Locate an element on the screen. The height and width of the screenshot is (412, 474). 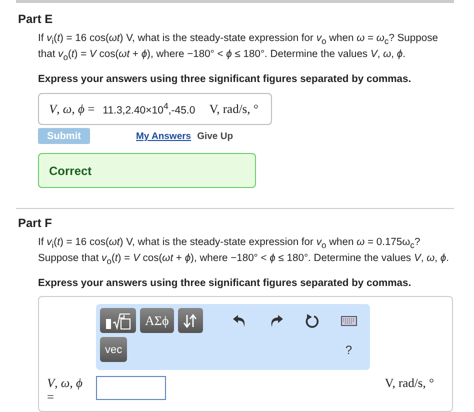
help-button: ? is located at coordinates (348, 349).